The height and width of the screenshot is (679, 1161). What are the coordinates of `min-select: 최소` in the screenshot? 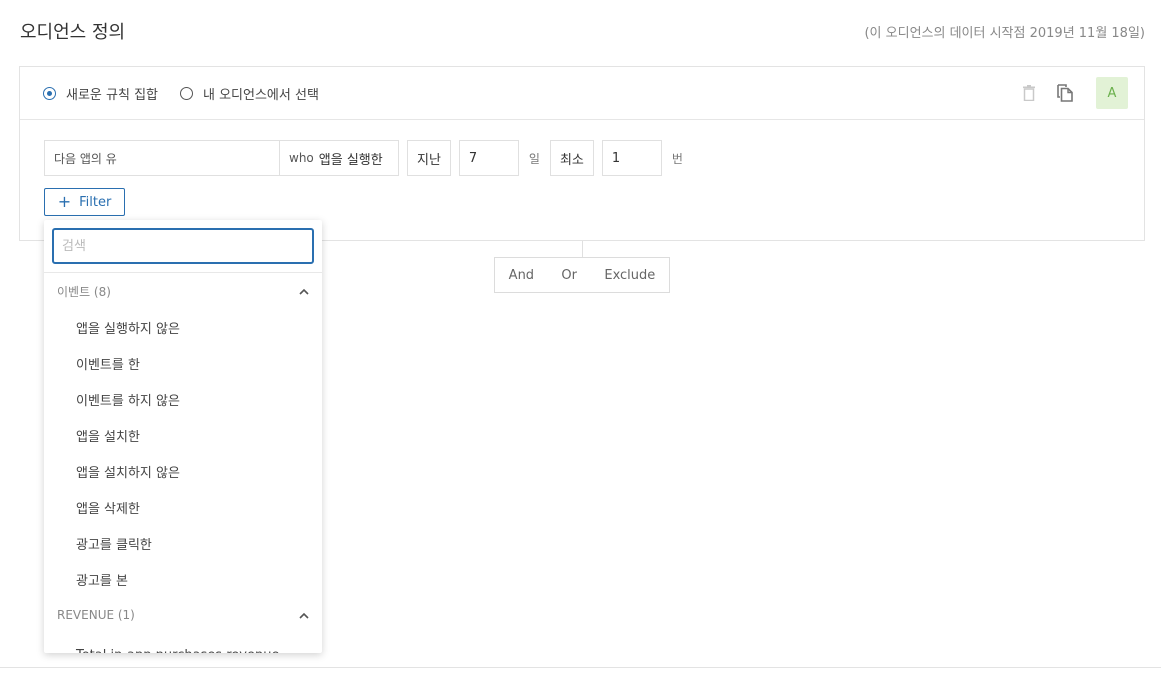 It's located at (571, 158).